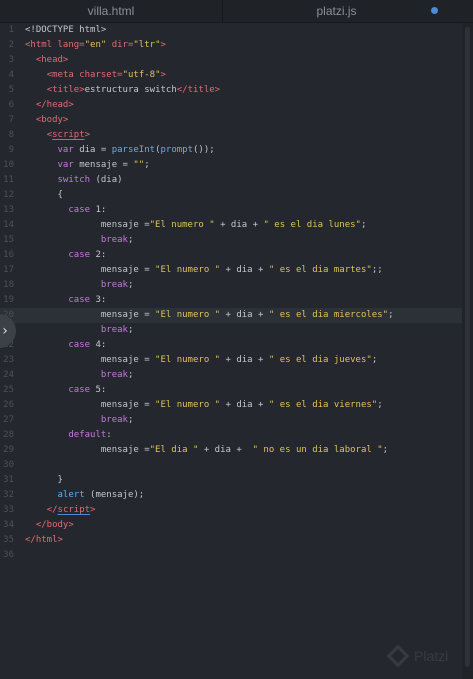 The image size is (473, 679). I want to click on code-text: <script>, so click(57, 135).